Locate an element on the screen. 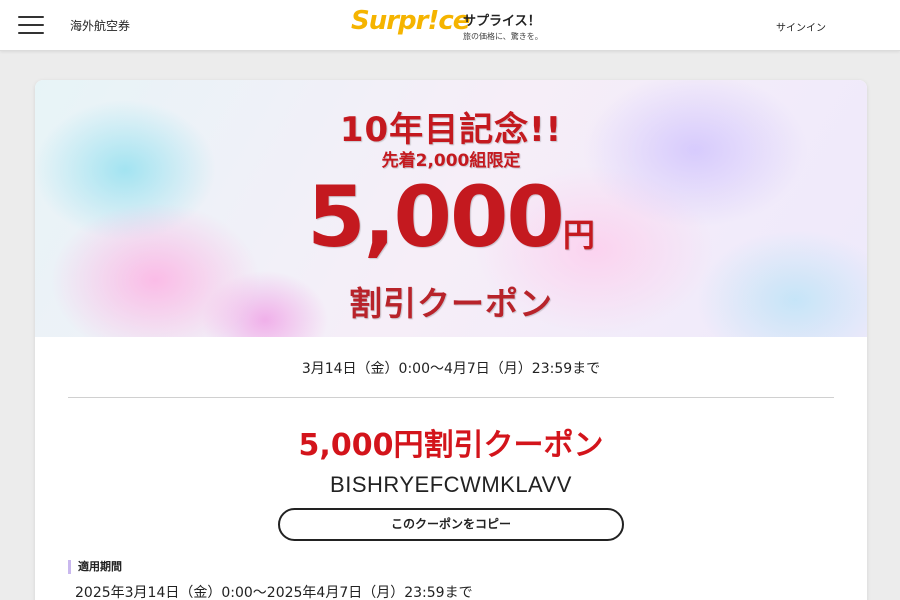 Image resolution: width=900 pixels, height=600 pixels. nav-link-international-flights: 海外航空券 is located at coordinates (100, 25).